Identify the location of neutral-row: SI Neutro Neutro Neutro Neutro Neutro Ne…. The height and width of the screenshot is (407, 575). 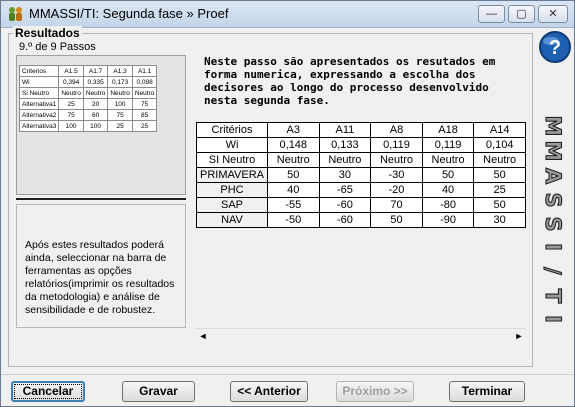
(361, 160).